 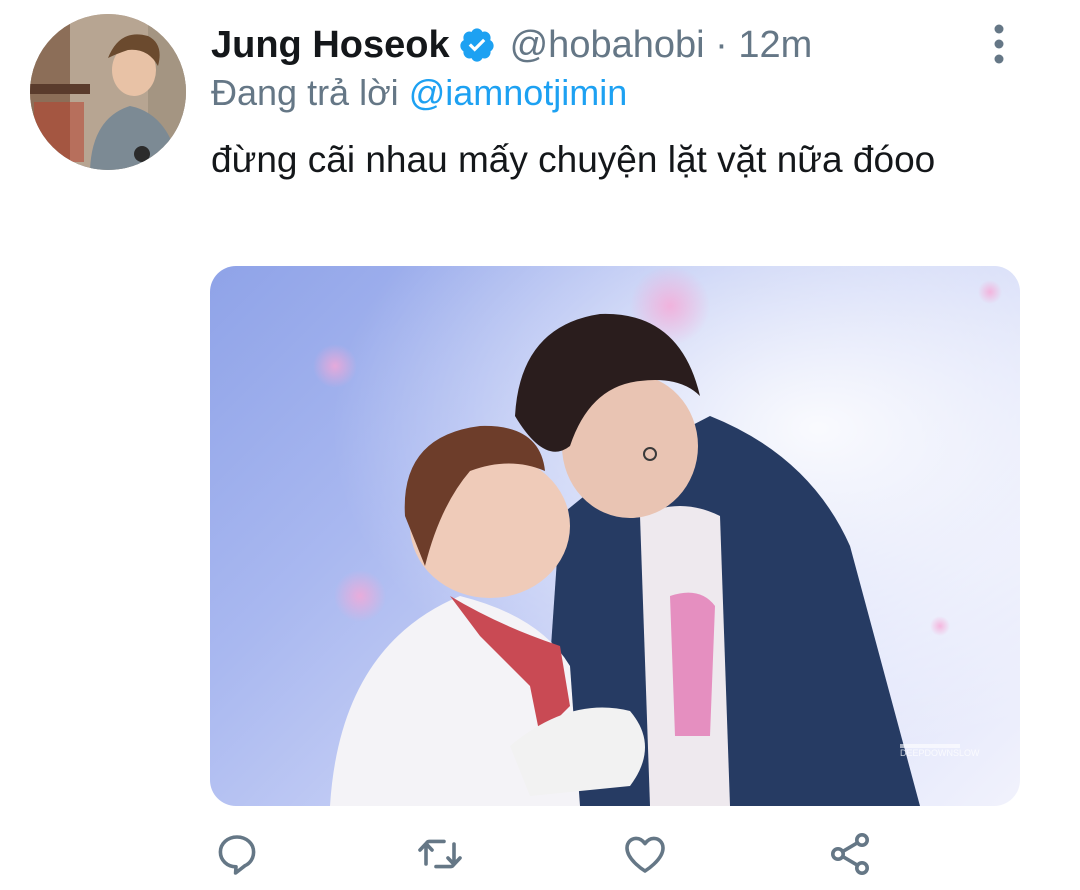 What do you see at coordinates (850, 854) in the screenshot?
I see `share-icon` at bounding box center [850, 854].